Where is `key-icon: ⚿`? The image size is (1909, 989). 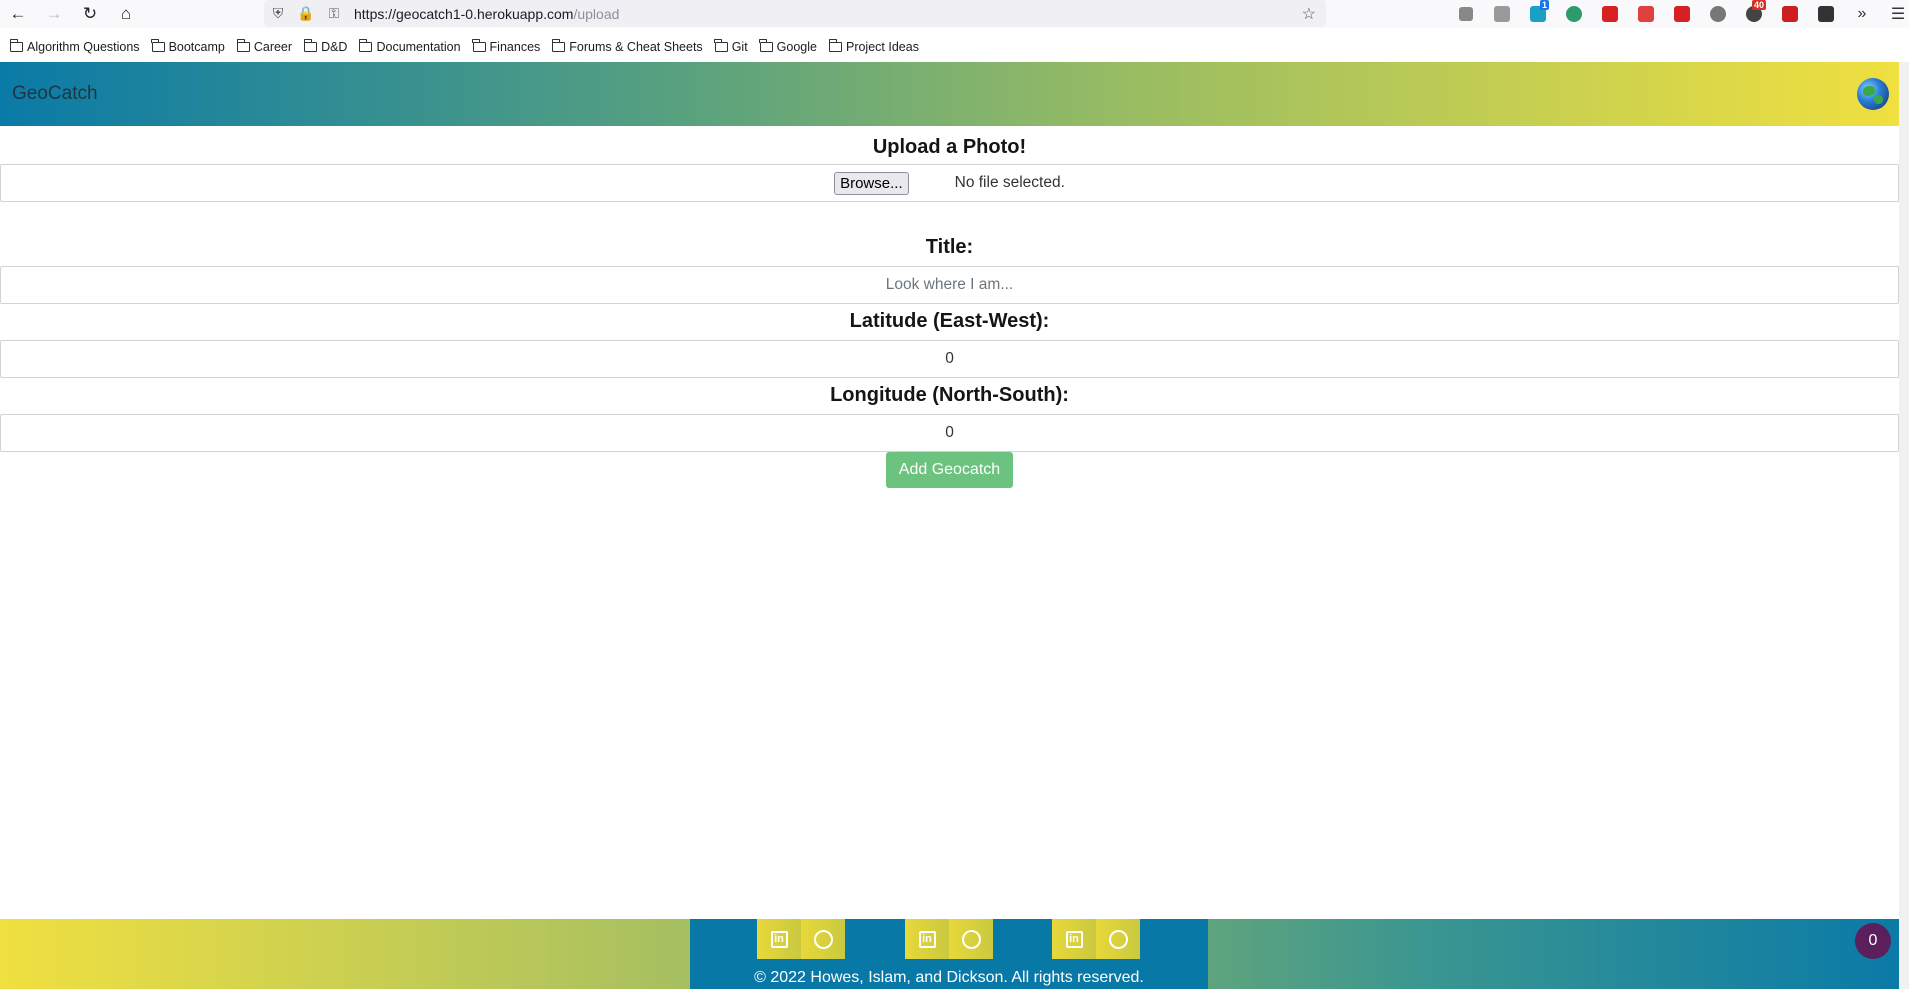
key-icon: ⚿ is located at coordinates (334, 13).